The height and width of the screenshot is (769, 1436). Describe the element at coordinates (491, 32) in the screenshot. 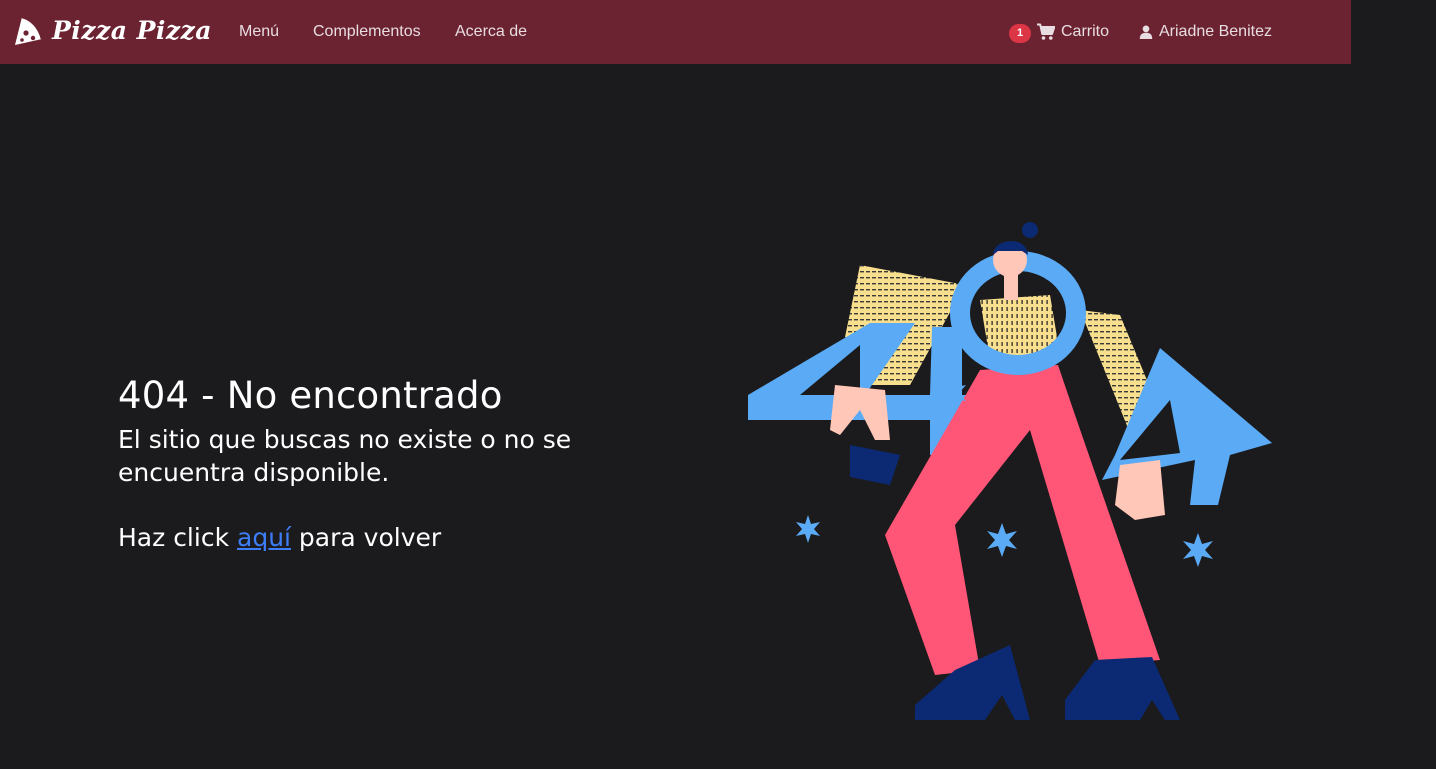

I see `nav-link-acerca-de: Acerca de` at that location.